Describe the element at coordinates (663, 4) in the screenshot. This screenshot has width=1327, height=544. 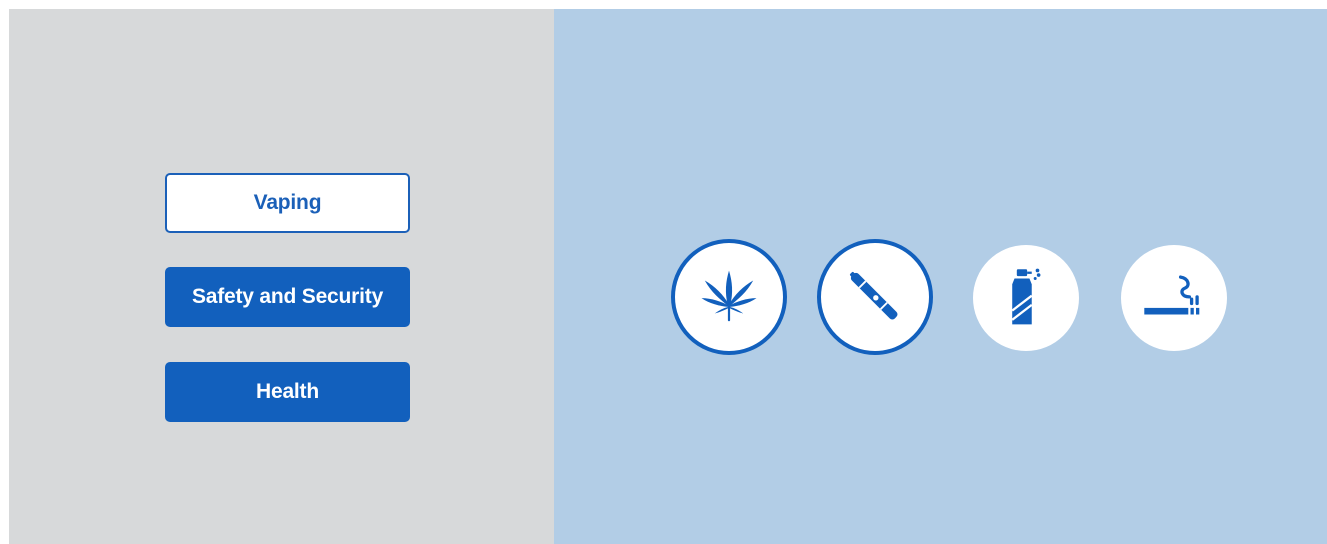
I see `top-strip` at that location.